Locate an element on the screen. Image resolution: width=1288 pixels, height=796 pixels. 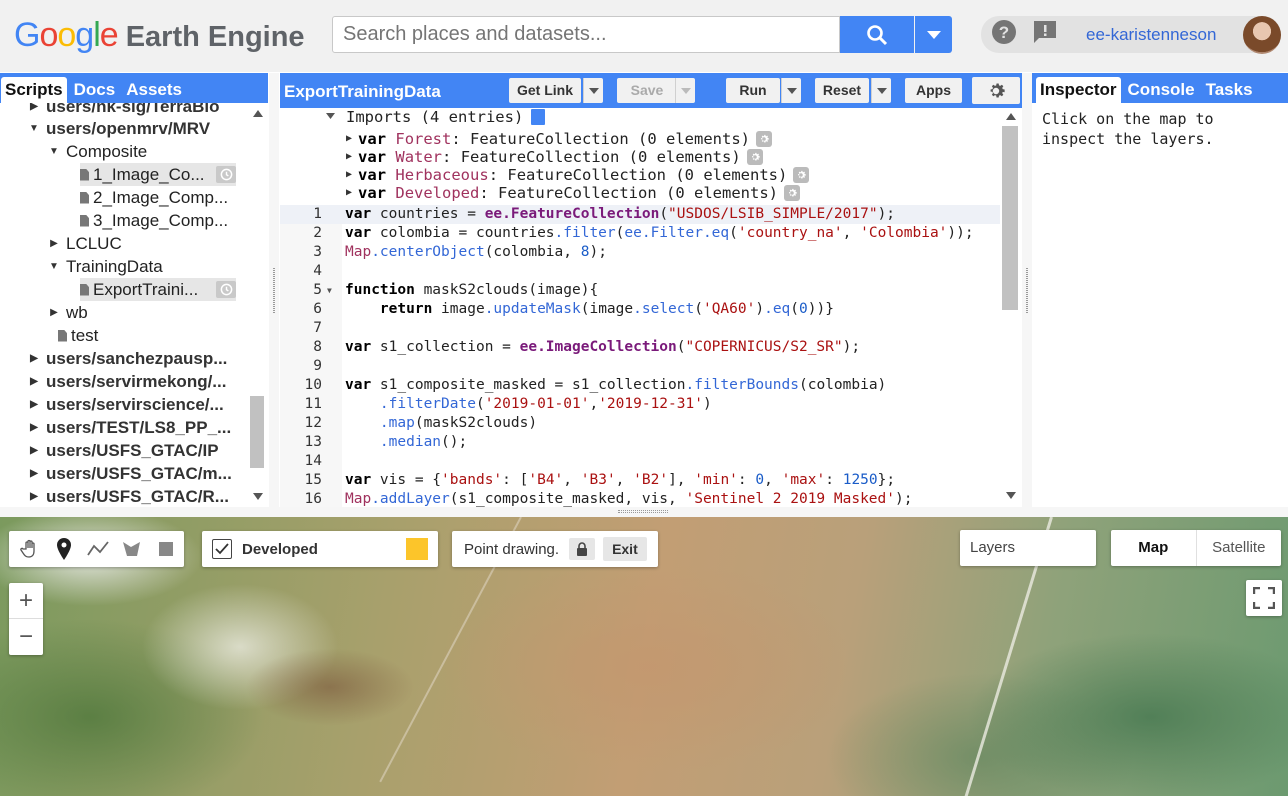
code-line: 9 is located at coordinates (640, 366).